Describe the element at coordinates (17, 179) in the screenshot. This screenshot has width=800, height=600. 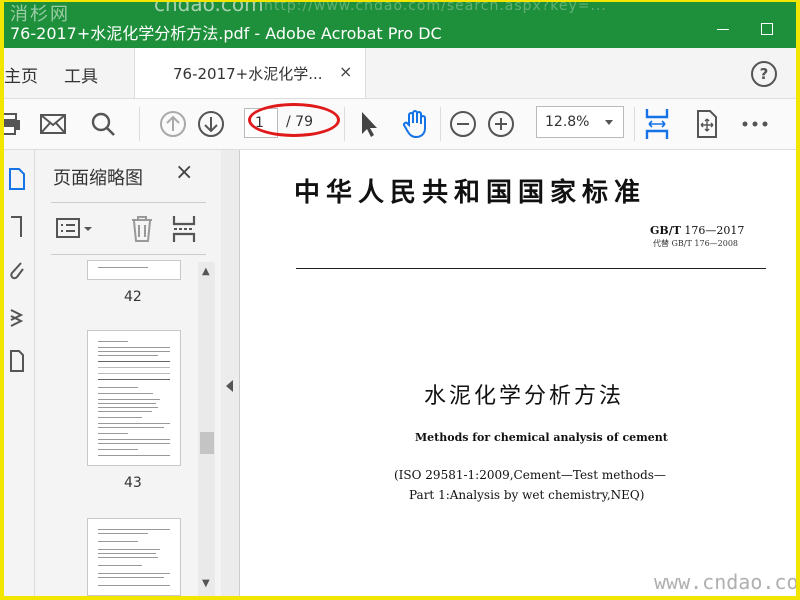
I see `page-thumbnails-icon` at that location.